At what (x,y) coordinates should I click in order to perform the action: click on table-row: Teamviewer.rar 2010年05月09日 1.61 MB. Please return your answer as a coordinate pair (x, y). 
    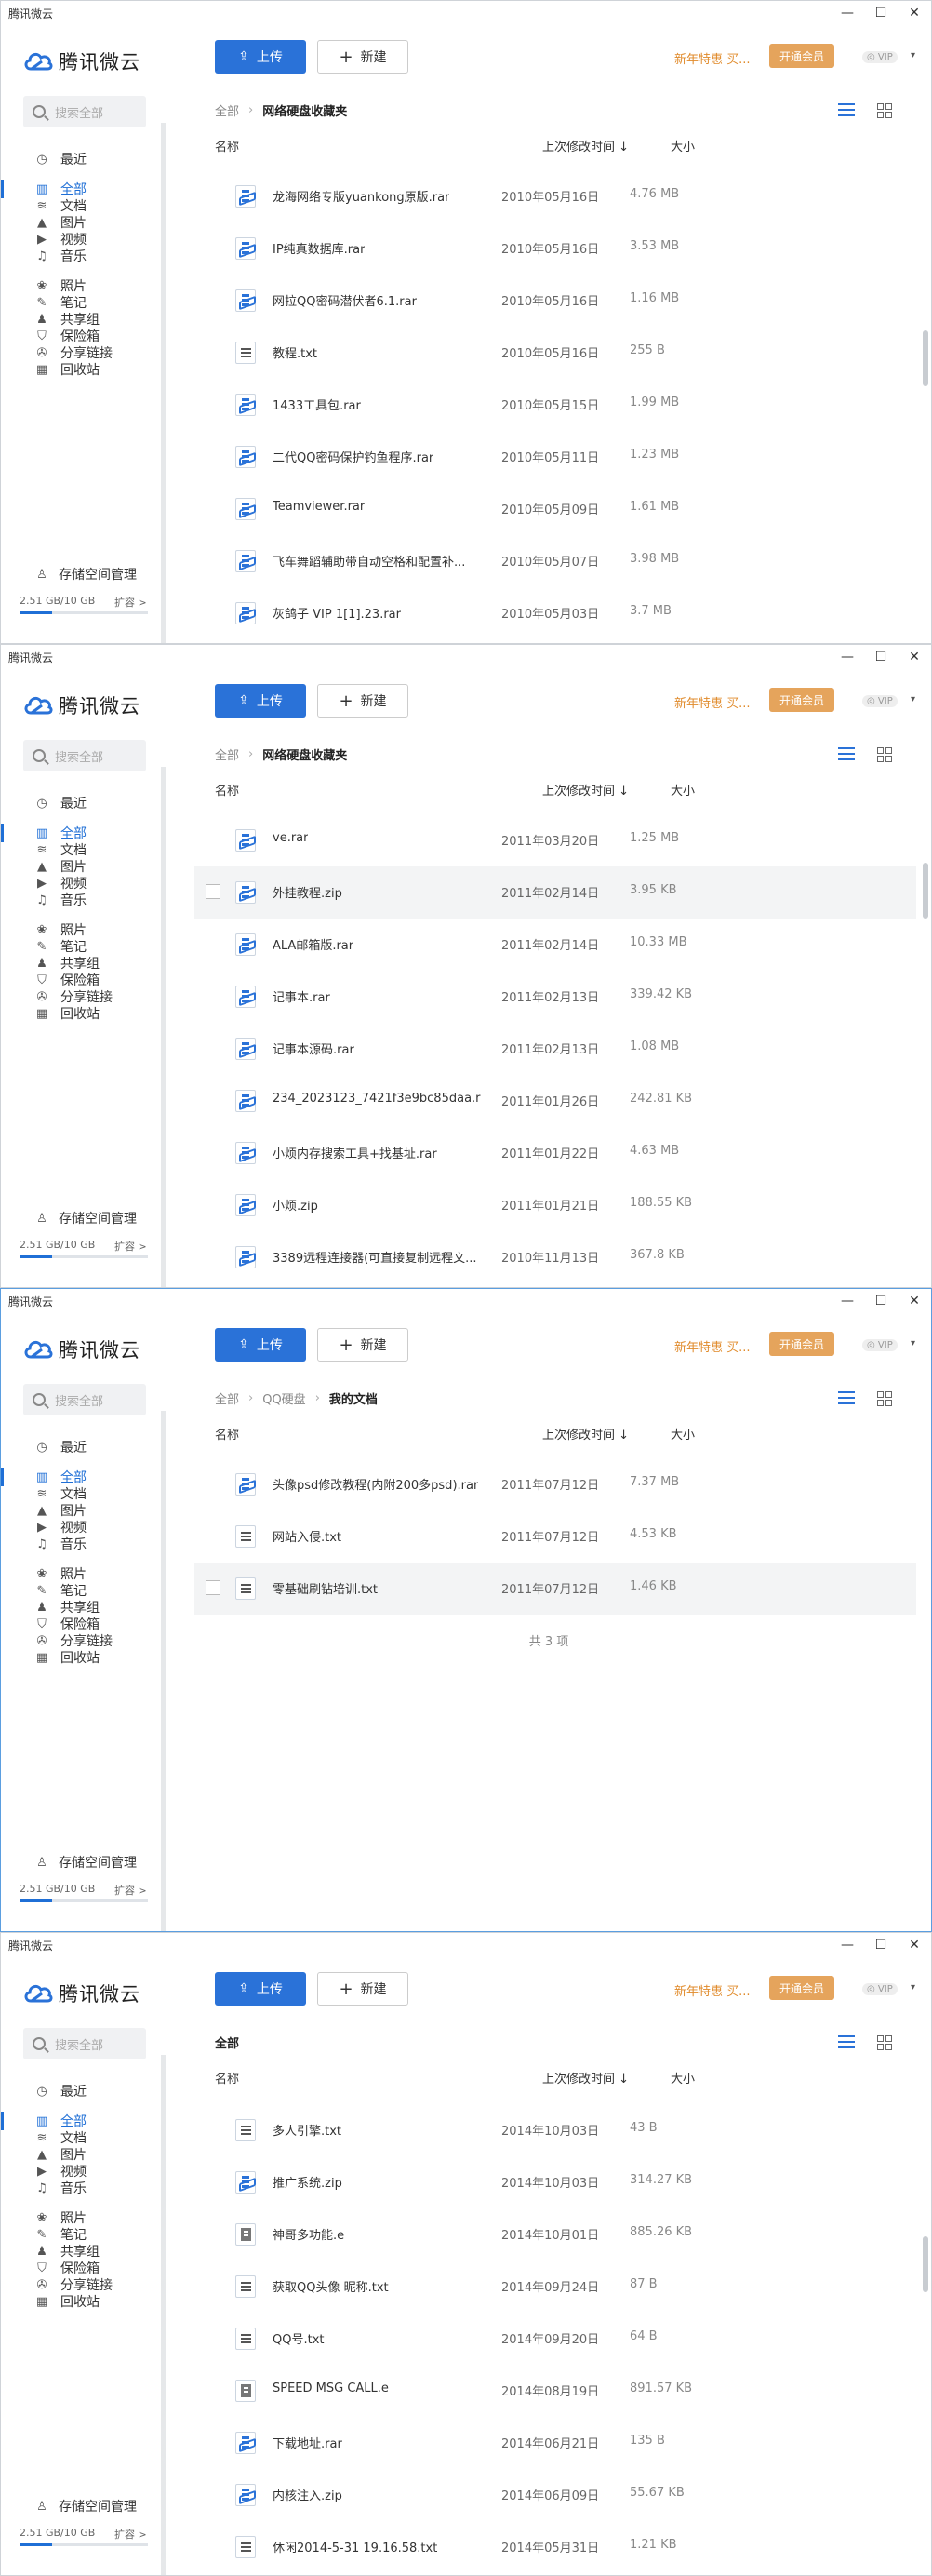
    Looking at the image, I should click on (555, 509).